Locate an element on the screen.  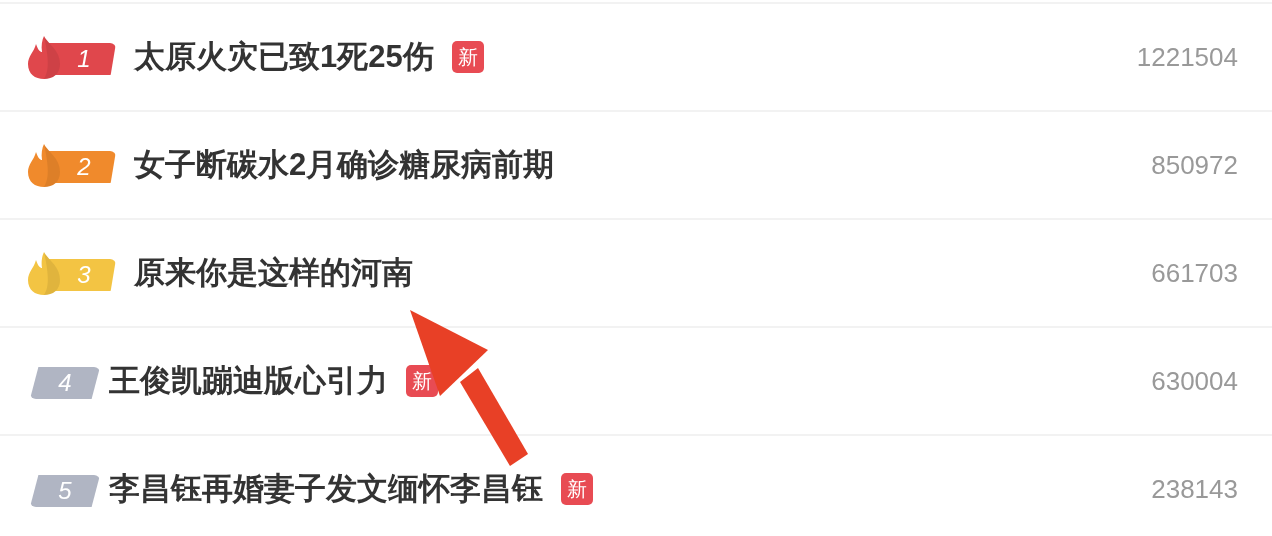
heat-count: 850972 is located at coordinates (1194, 165).